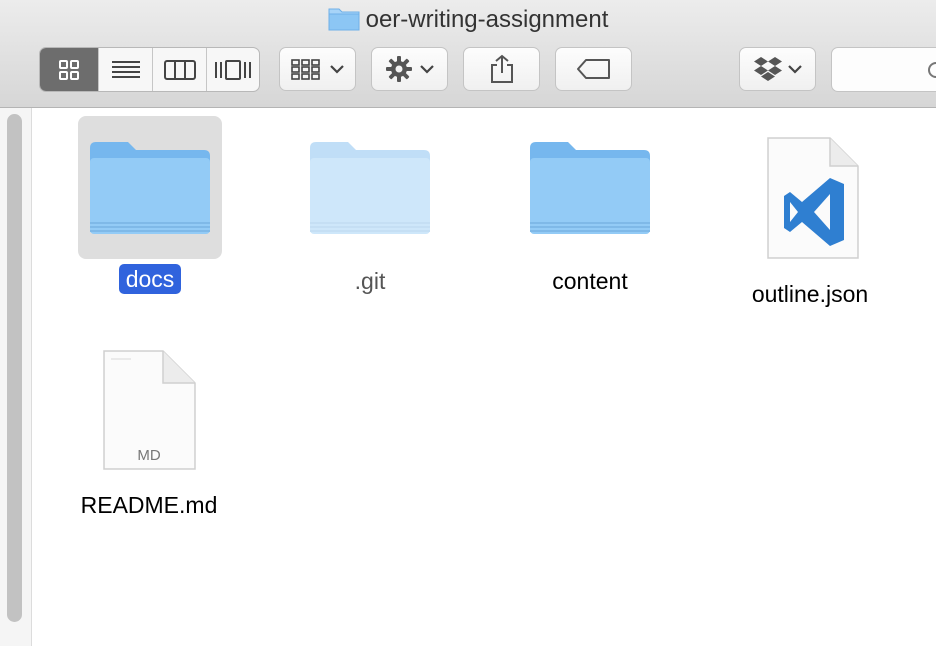 The width and height of the screenshot is (936, 646). I want to click on list-view-button, so click(126, 69).